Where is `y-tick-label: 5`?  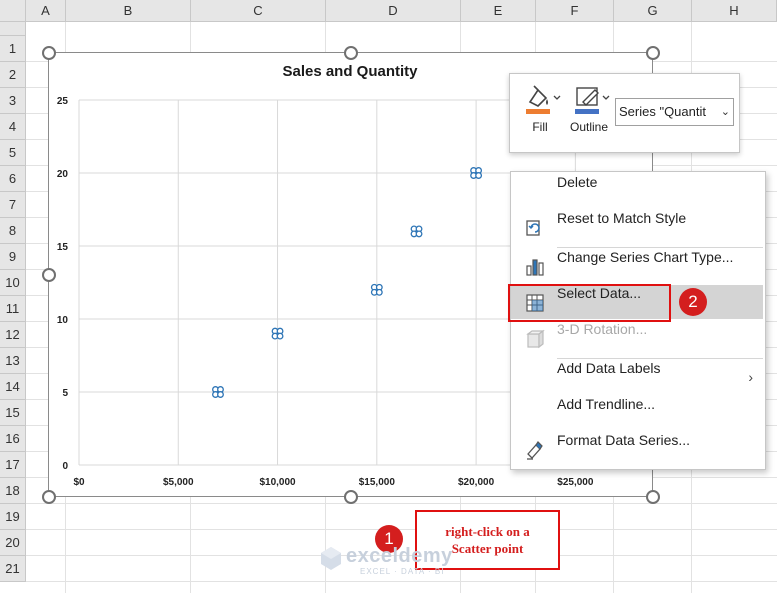 y-tick-label: 5 is located at coordinates (65, 393).